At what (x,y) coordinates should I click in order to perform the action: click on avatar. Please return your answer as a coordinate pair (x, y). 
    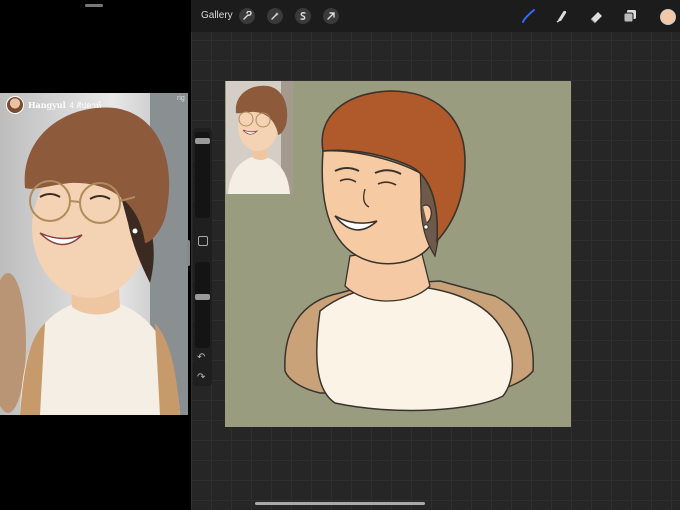
    Looking at the image, I should click on (15, 105).